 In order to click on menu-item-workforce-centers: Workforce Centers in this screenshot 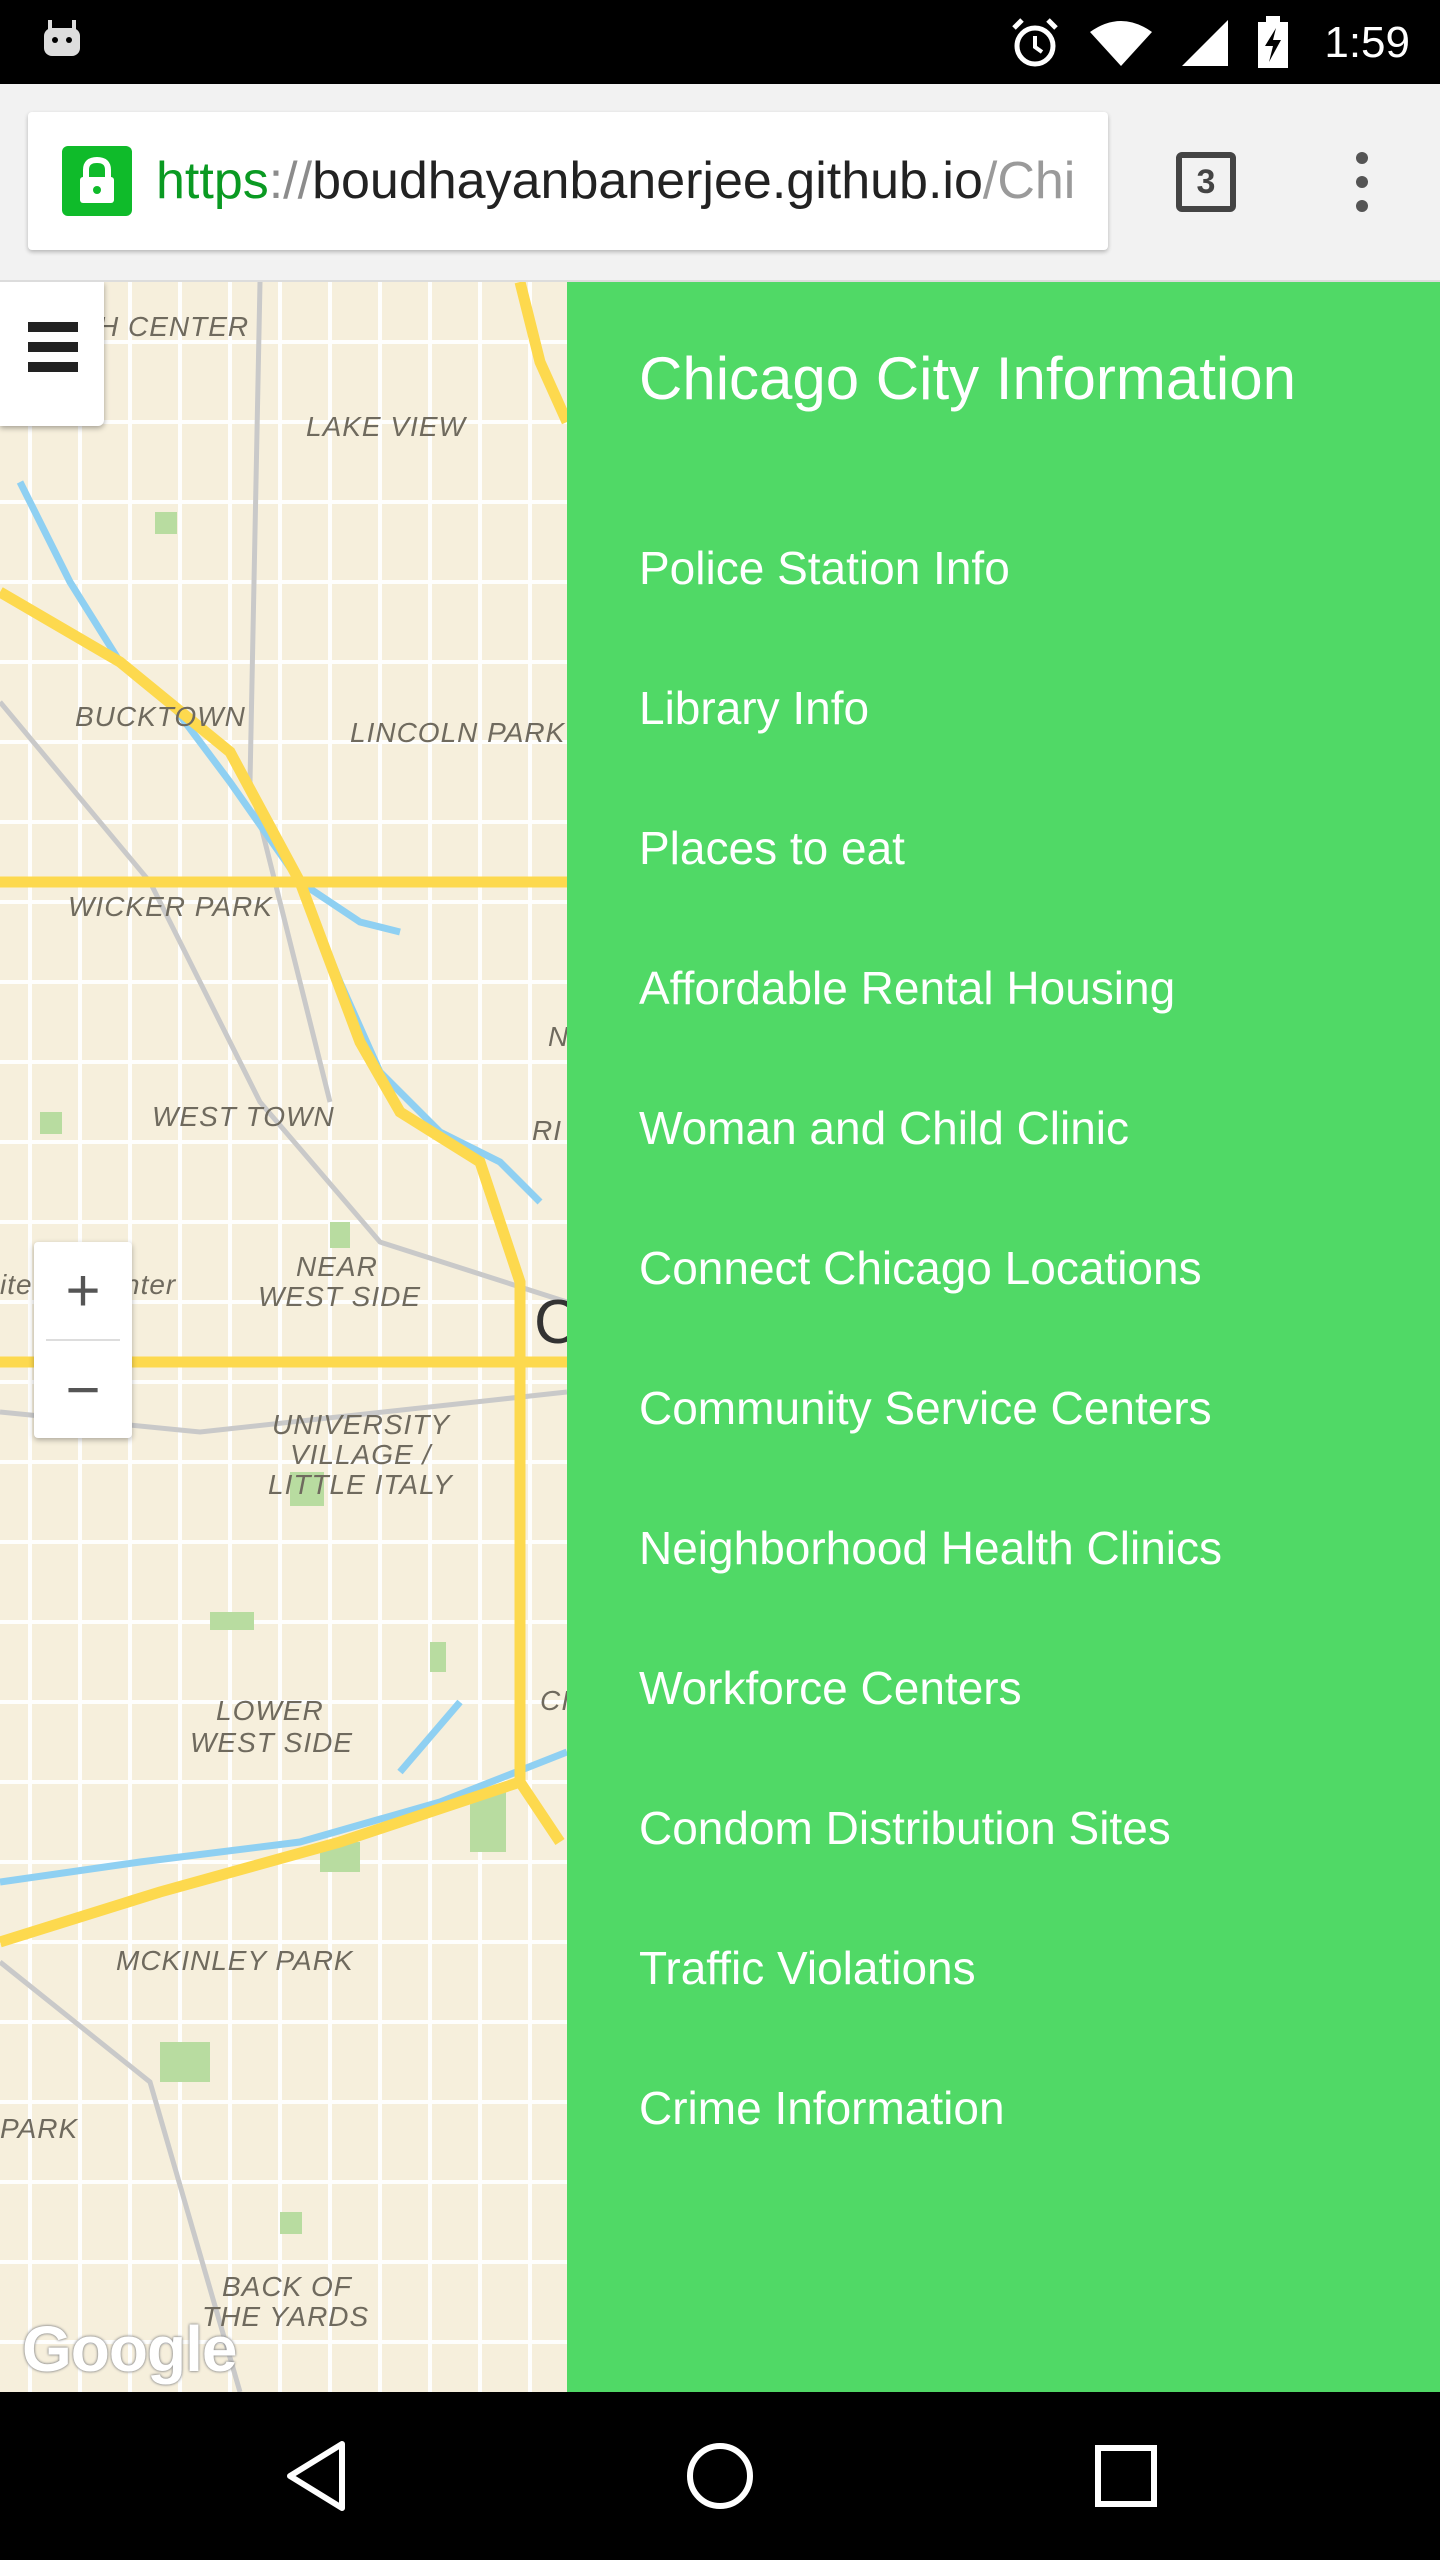, I will do `click(930, 1728)`.